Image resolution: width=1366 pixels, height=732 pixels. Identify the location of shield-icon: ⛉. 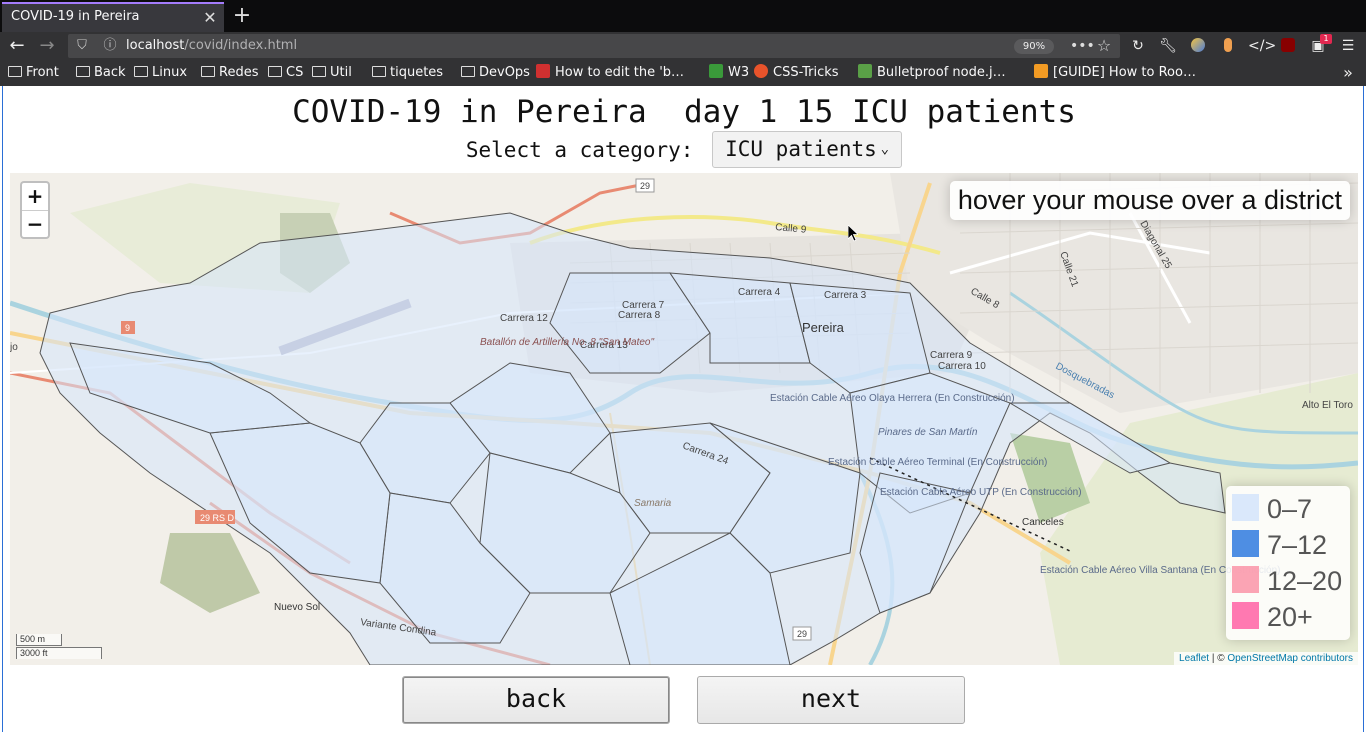
(82, 46).